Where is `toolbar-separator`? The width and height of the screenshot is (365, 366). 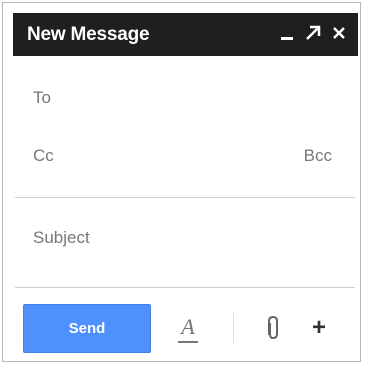 toolbar-separator is located at coordinates (233, 328).